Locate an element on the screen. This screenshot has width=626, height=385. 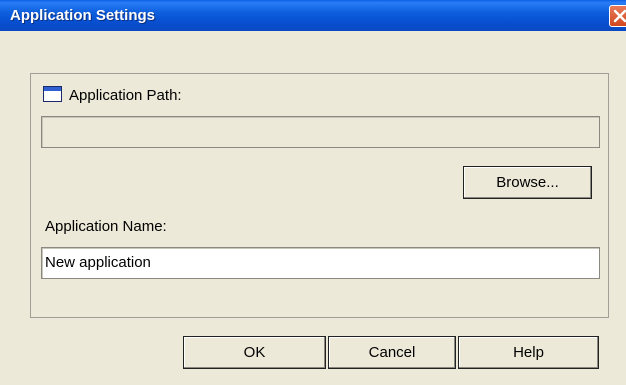
application-name-label: Application Name: is located at coordinates (106, 226).